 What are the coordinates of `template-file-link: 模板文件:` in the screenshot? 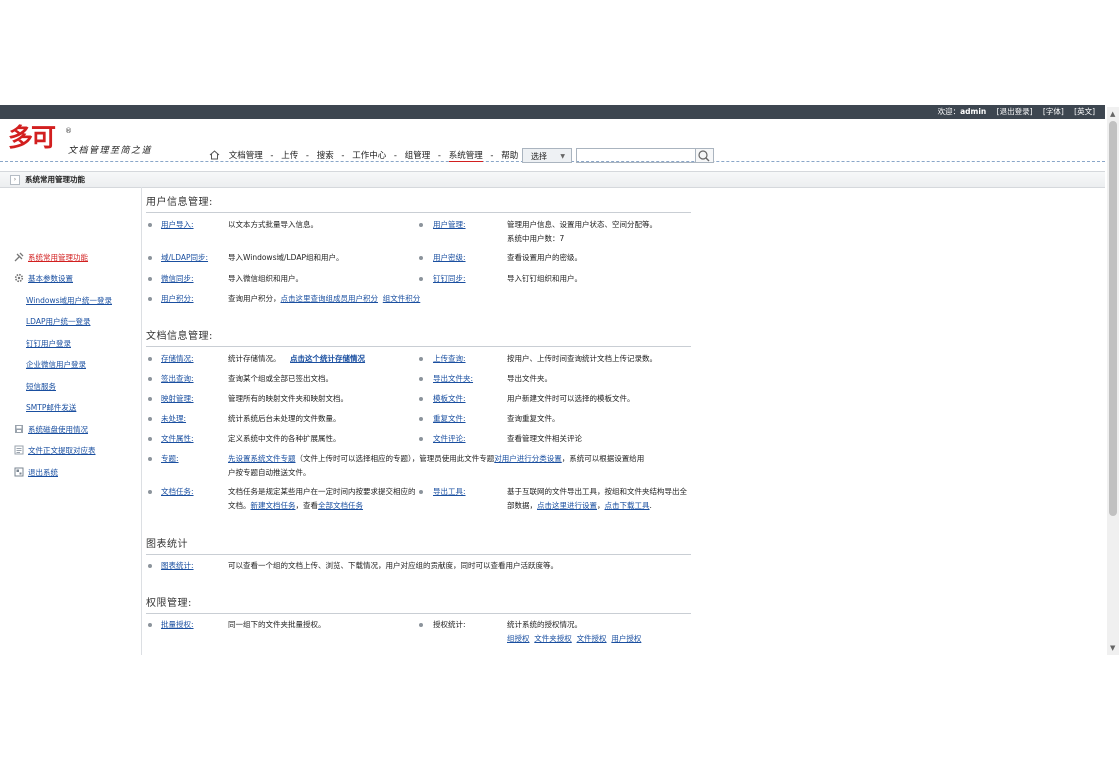 It's located at (449, 399).